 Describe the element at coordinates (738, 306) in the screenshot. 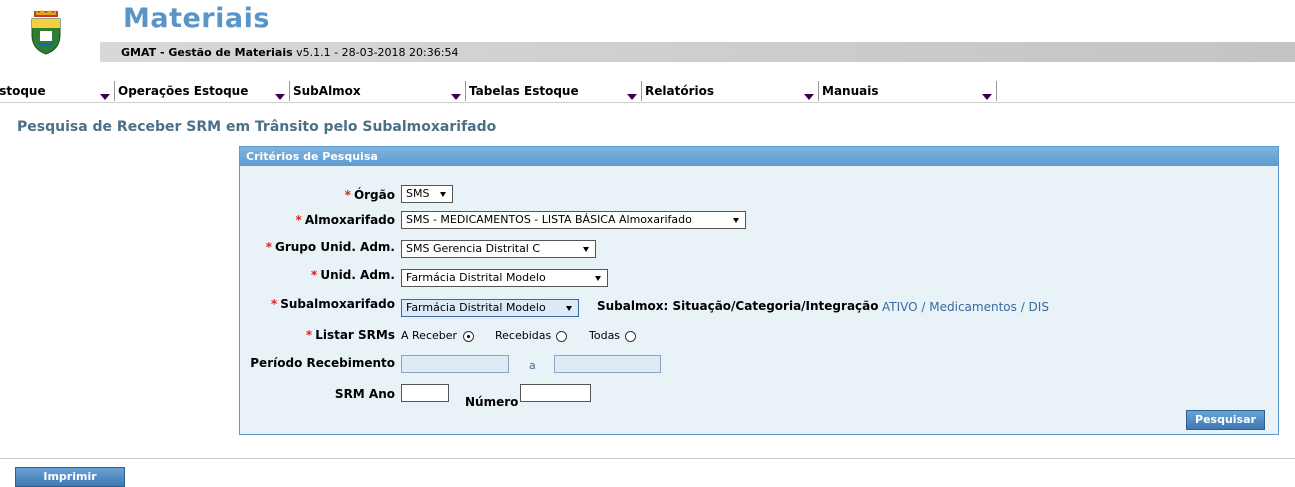

I see `subalmox-info-label: Subalmox: Situação/Categoria/Integração` at that location.